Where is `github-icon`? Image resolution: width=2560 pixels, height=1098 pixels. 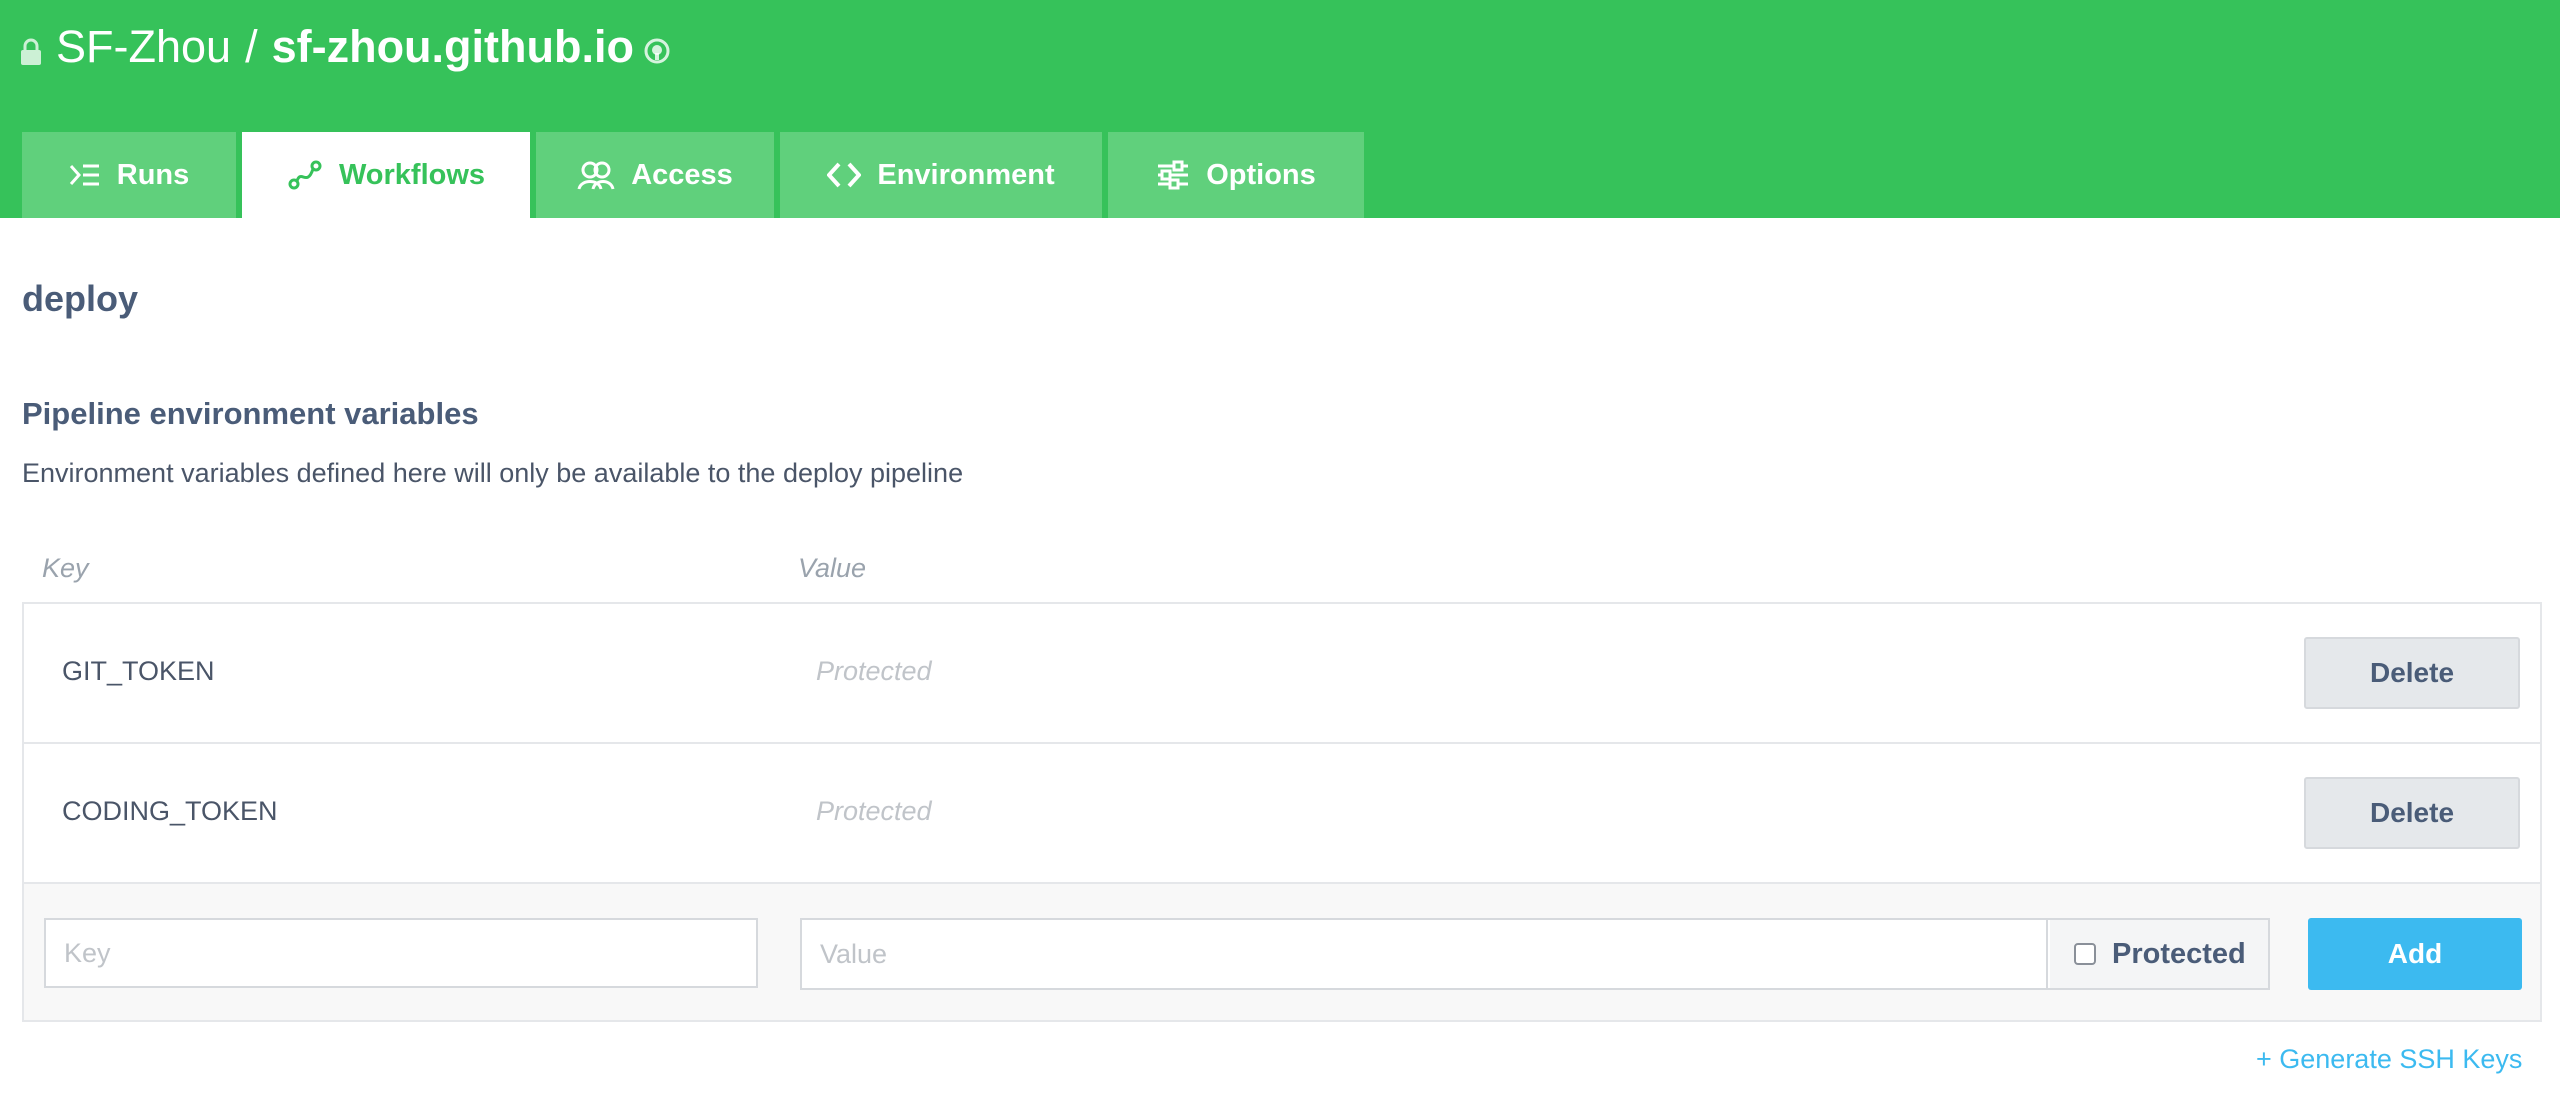
github-icon is located at coordinates (657, 51).